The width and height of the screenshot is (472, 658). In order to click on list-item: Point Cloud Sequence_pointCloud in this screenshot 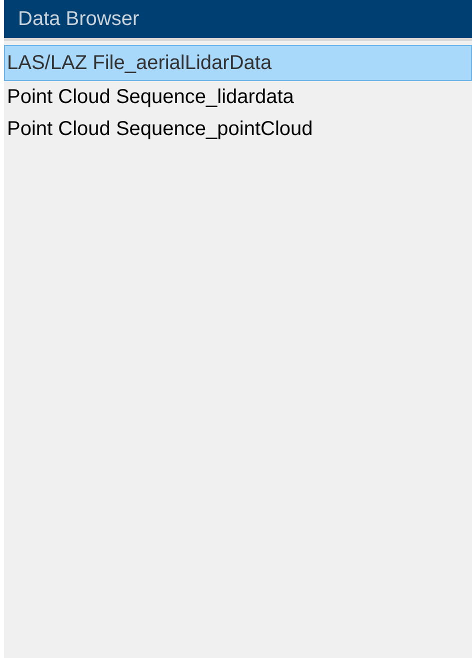, I will do `click(238, 129)`.